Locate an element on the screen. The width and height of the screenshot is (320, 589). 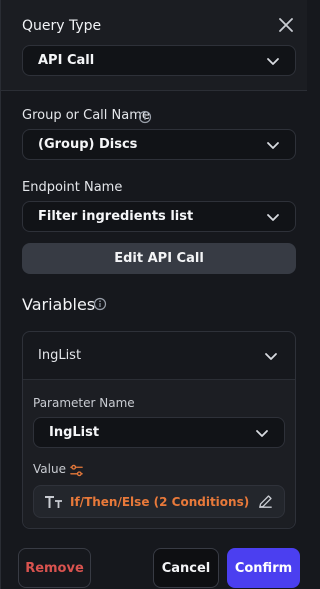
close-button is located at coordinates (286, 25).